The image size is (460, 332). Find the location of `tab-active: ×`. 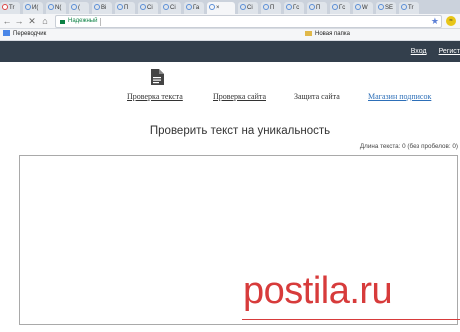

tab-active: × is located at coordinates (221, 8).